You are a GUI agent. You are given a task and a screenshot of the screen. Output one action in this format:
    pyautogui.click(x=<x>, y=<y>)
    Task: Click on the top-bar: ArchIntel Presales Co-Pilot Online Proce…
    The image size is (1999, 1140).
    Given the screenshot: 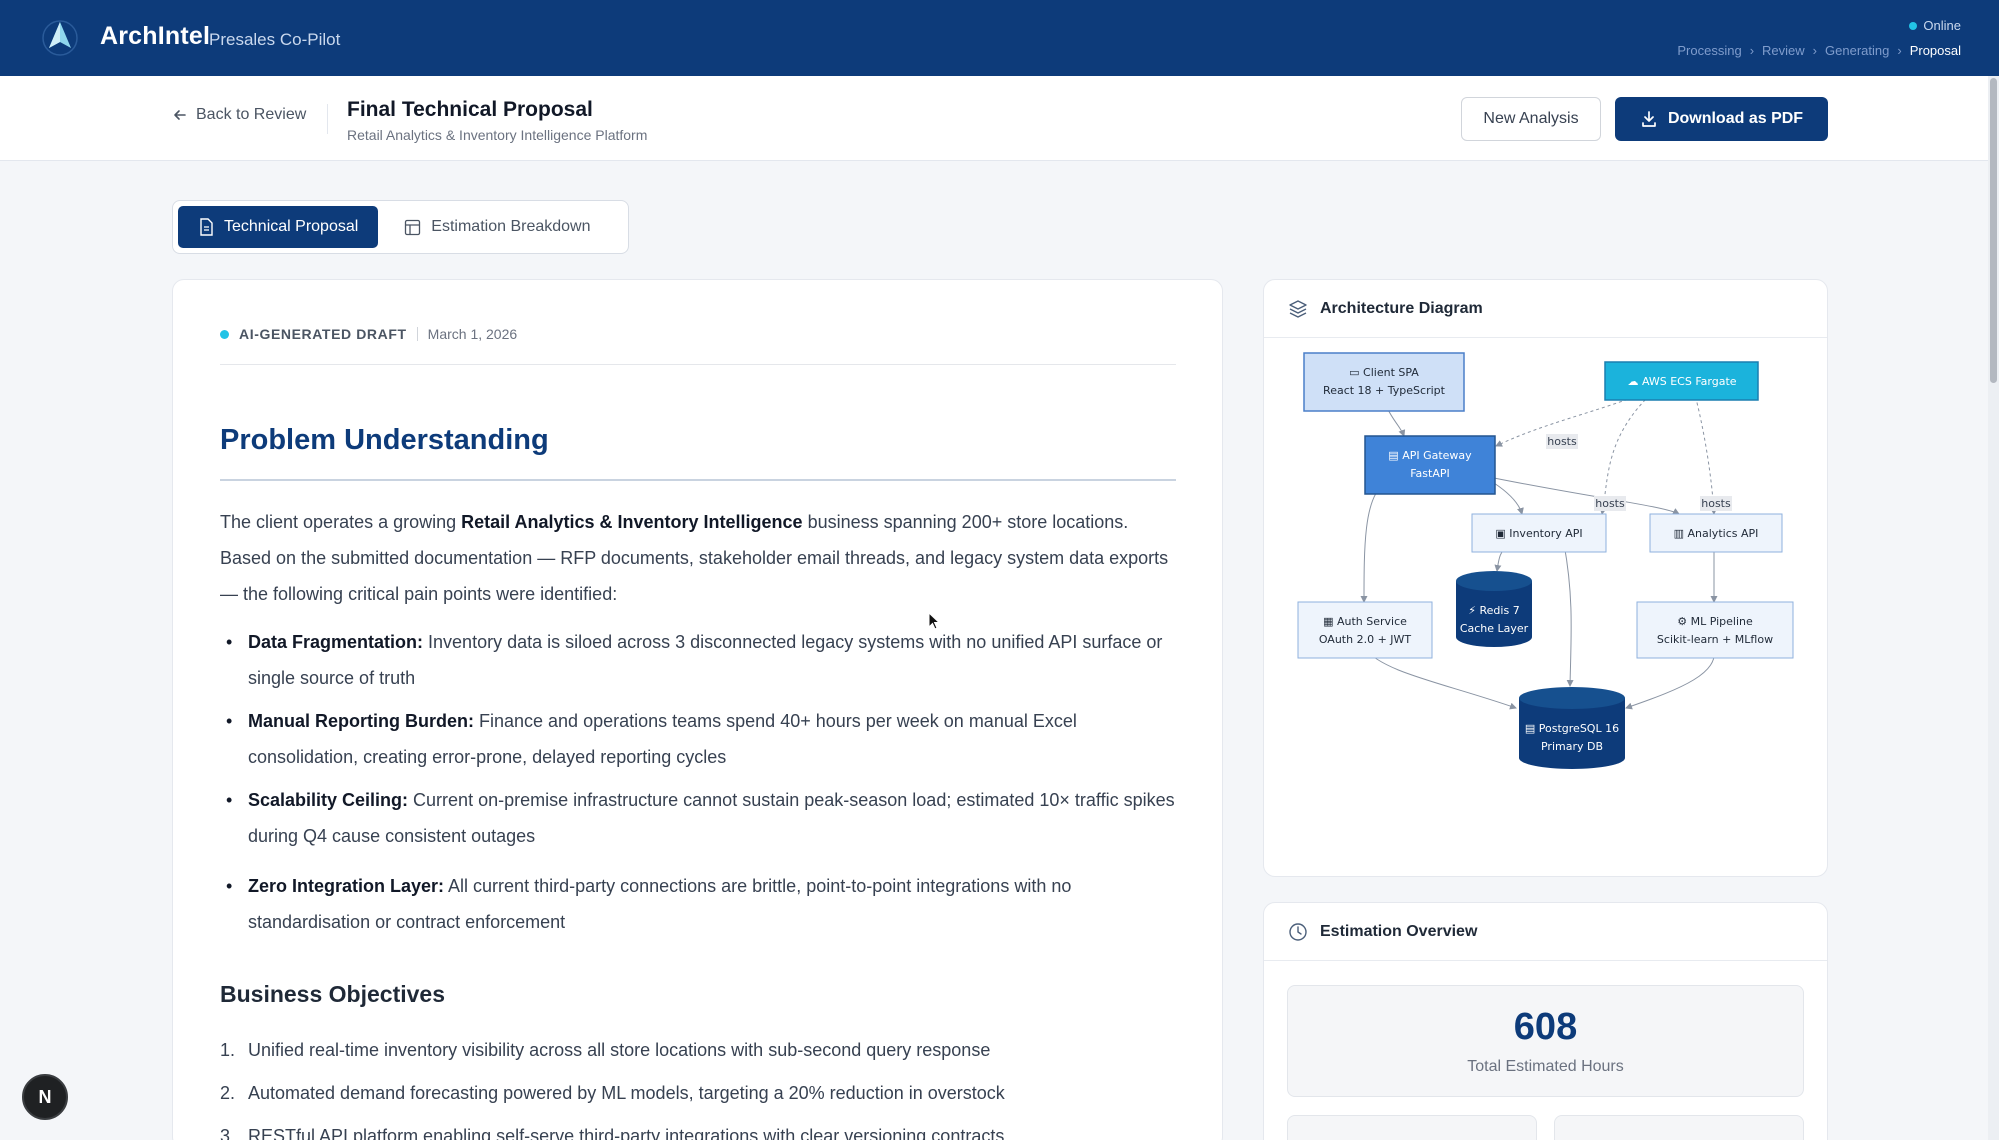 What is the action you would take?
    pyautogui.click(x=999, y=38)
    